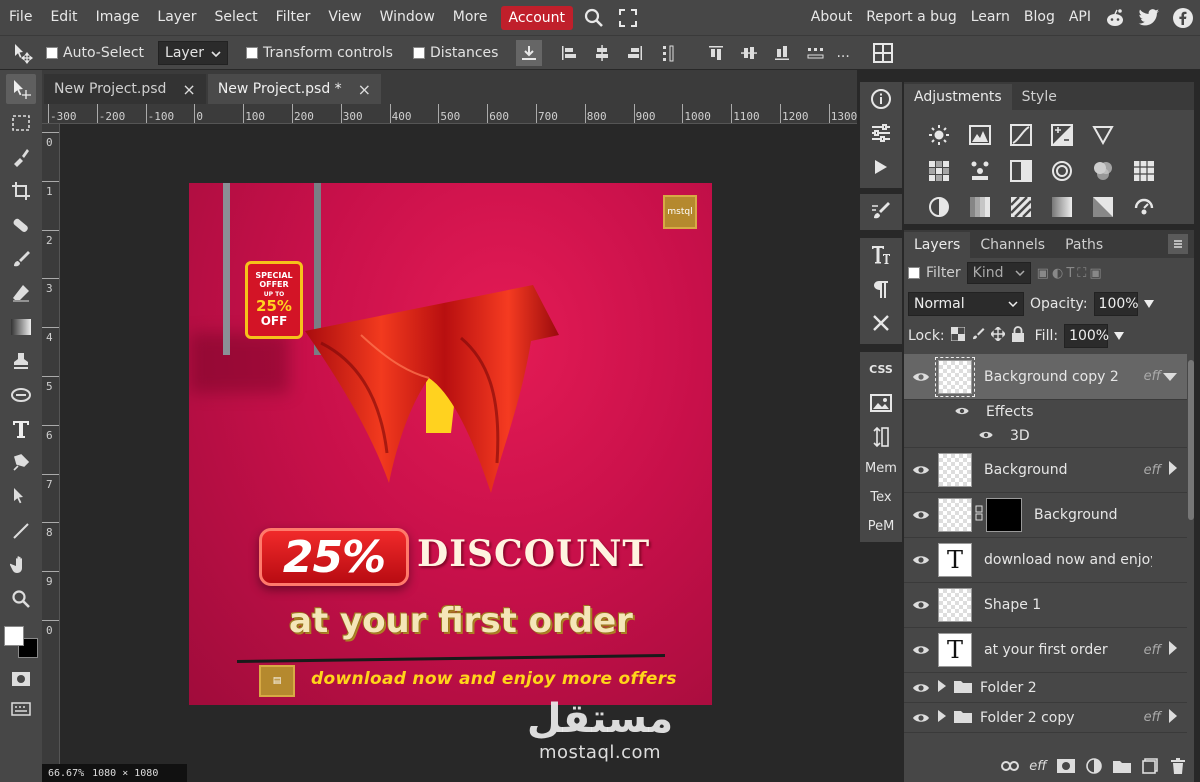  What do you see at coordinates (21, 463) in the screenshot?
I see `pen-tool` at bounding box center [21, 463].